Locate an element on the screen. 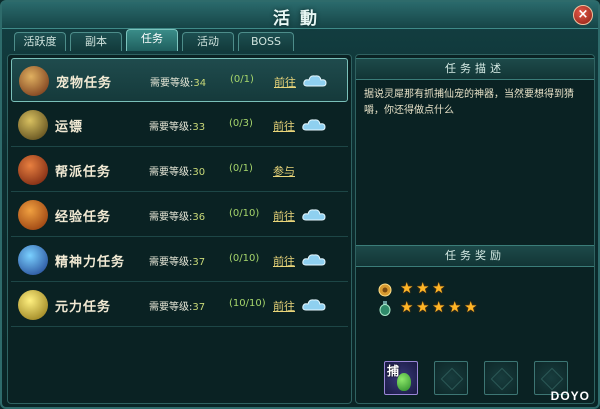  task-name: 经验任务 is located at coordinates (83, 217).